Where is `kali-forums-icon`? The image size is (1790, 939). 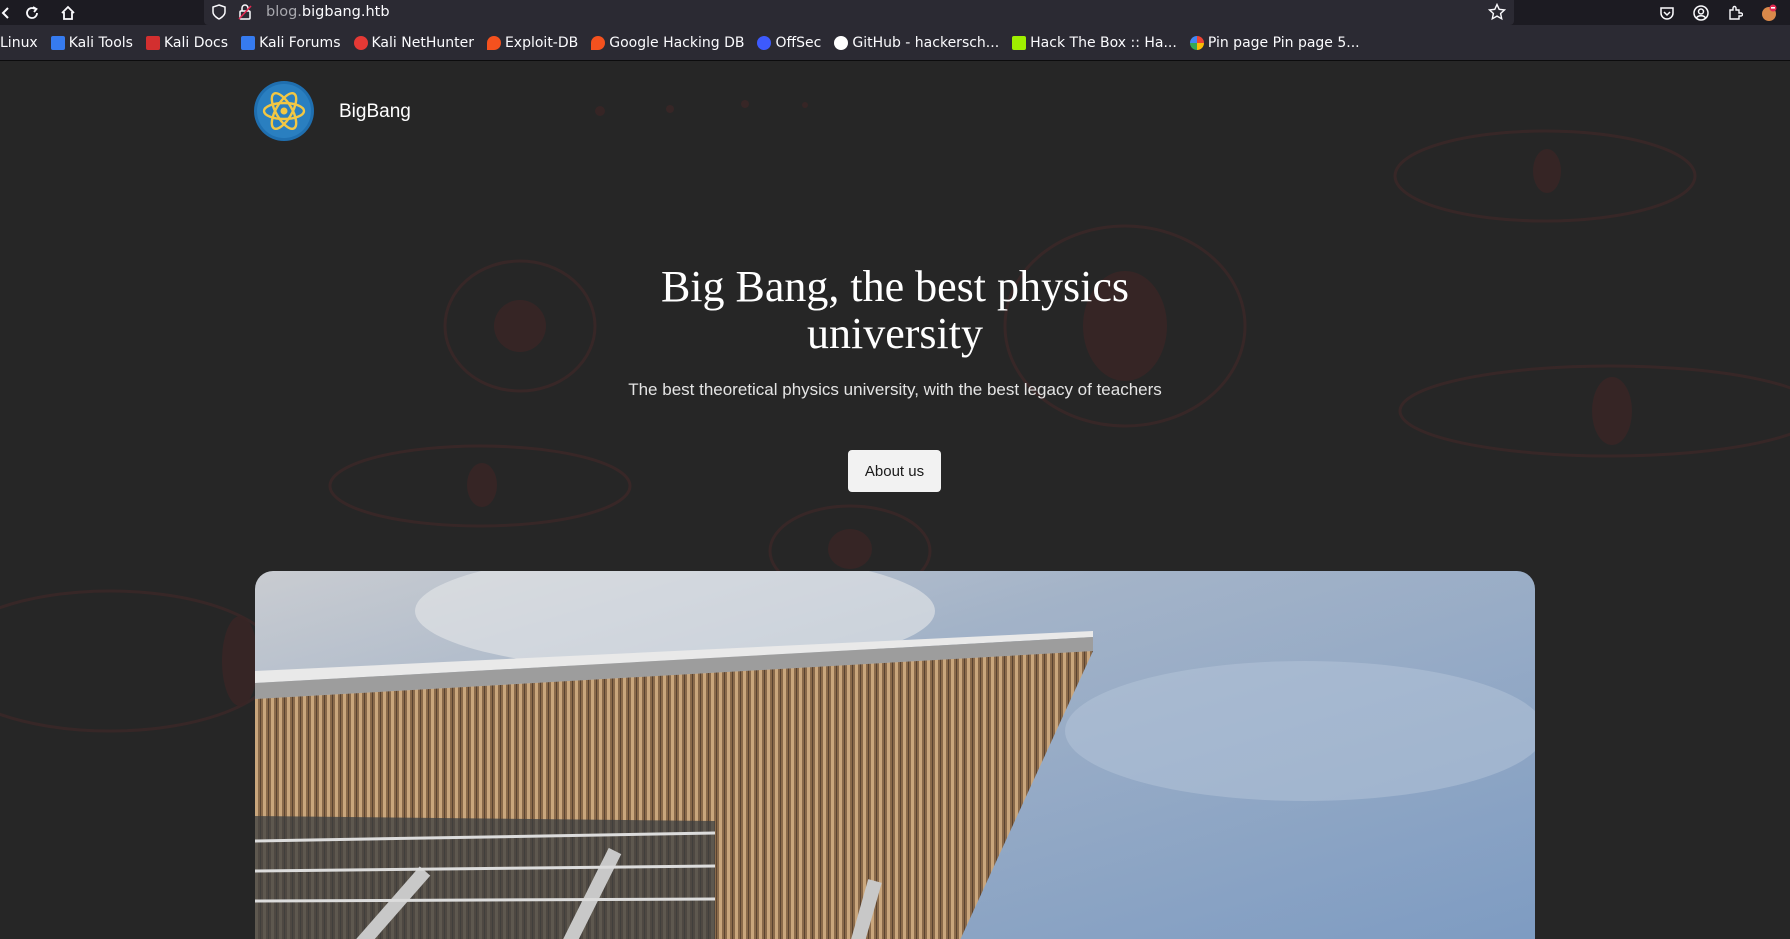
kali-forums-icon is located at coordinates (248, 42).